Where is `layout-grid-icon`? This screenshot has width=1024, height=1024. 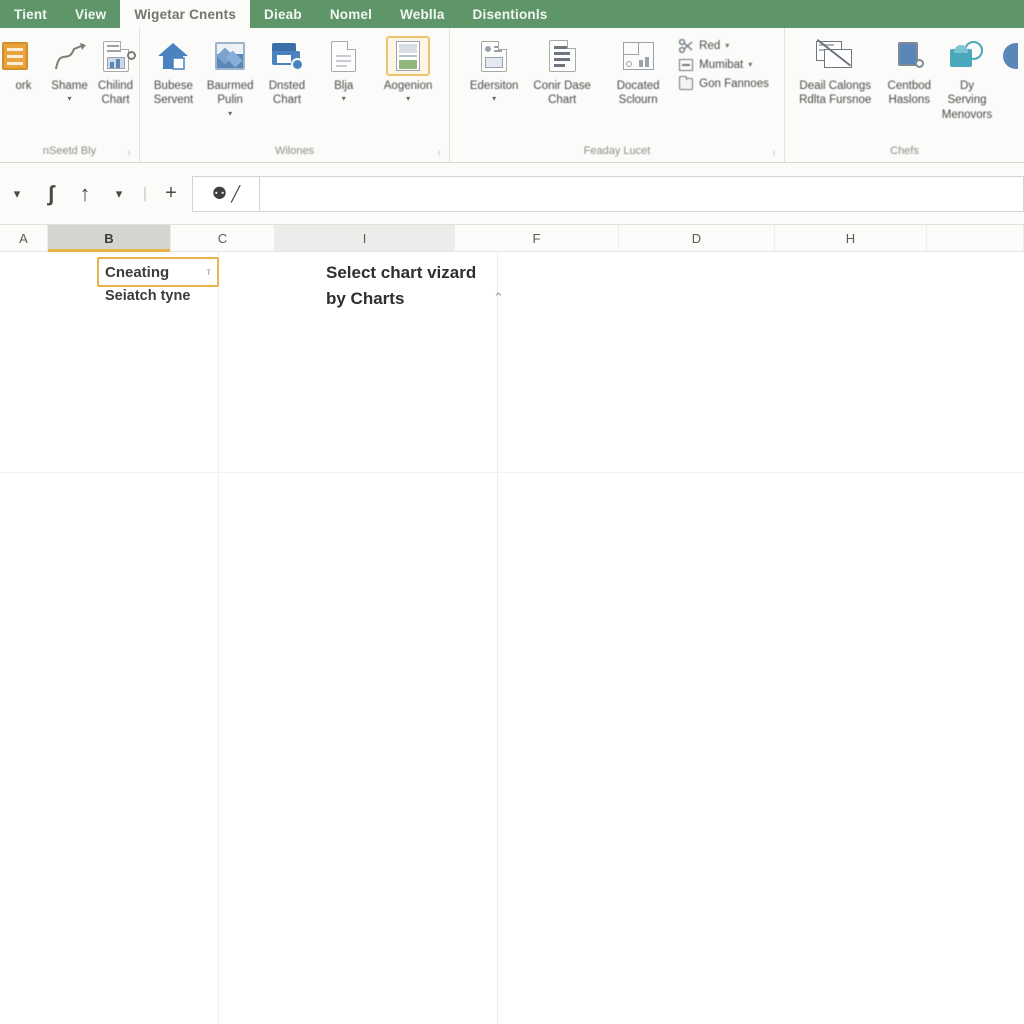 layout-grid-icon is located at coordinates (638, 56).